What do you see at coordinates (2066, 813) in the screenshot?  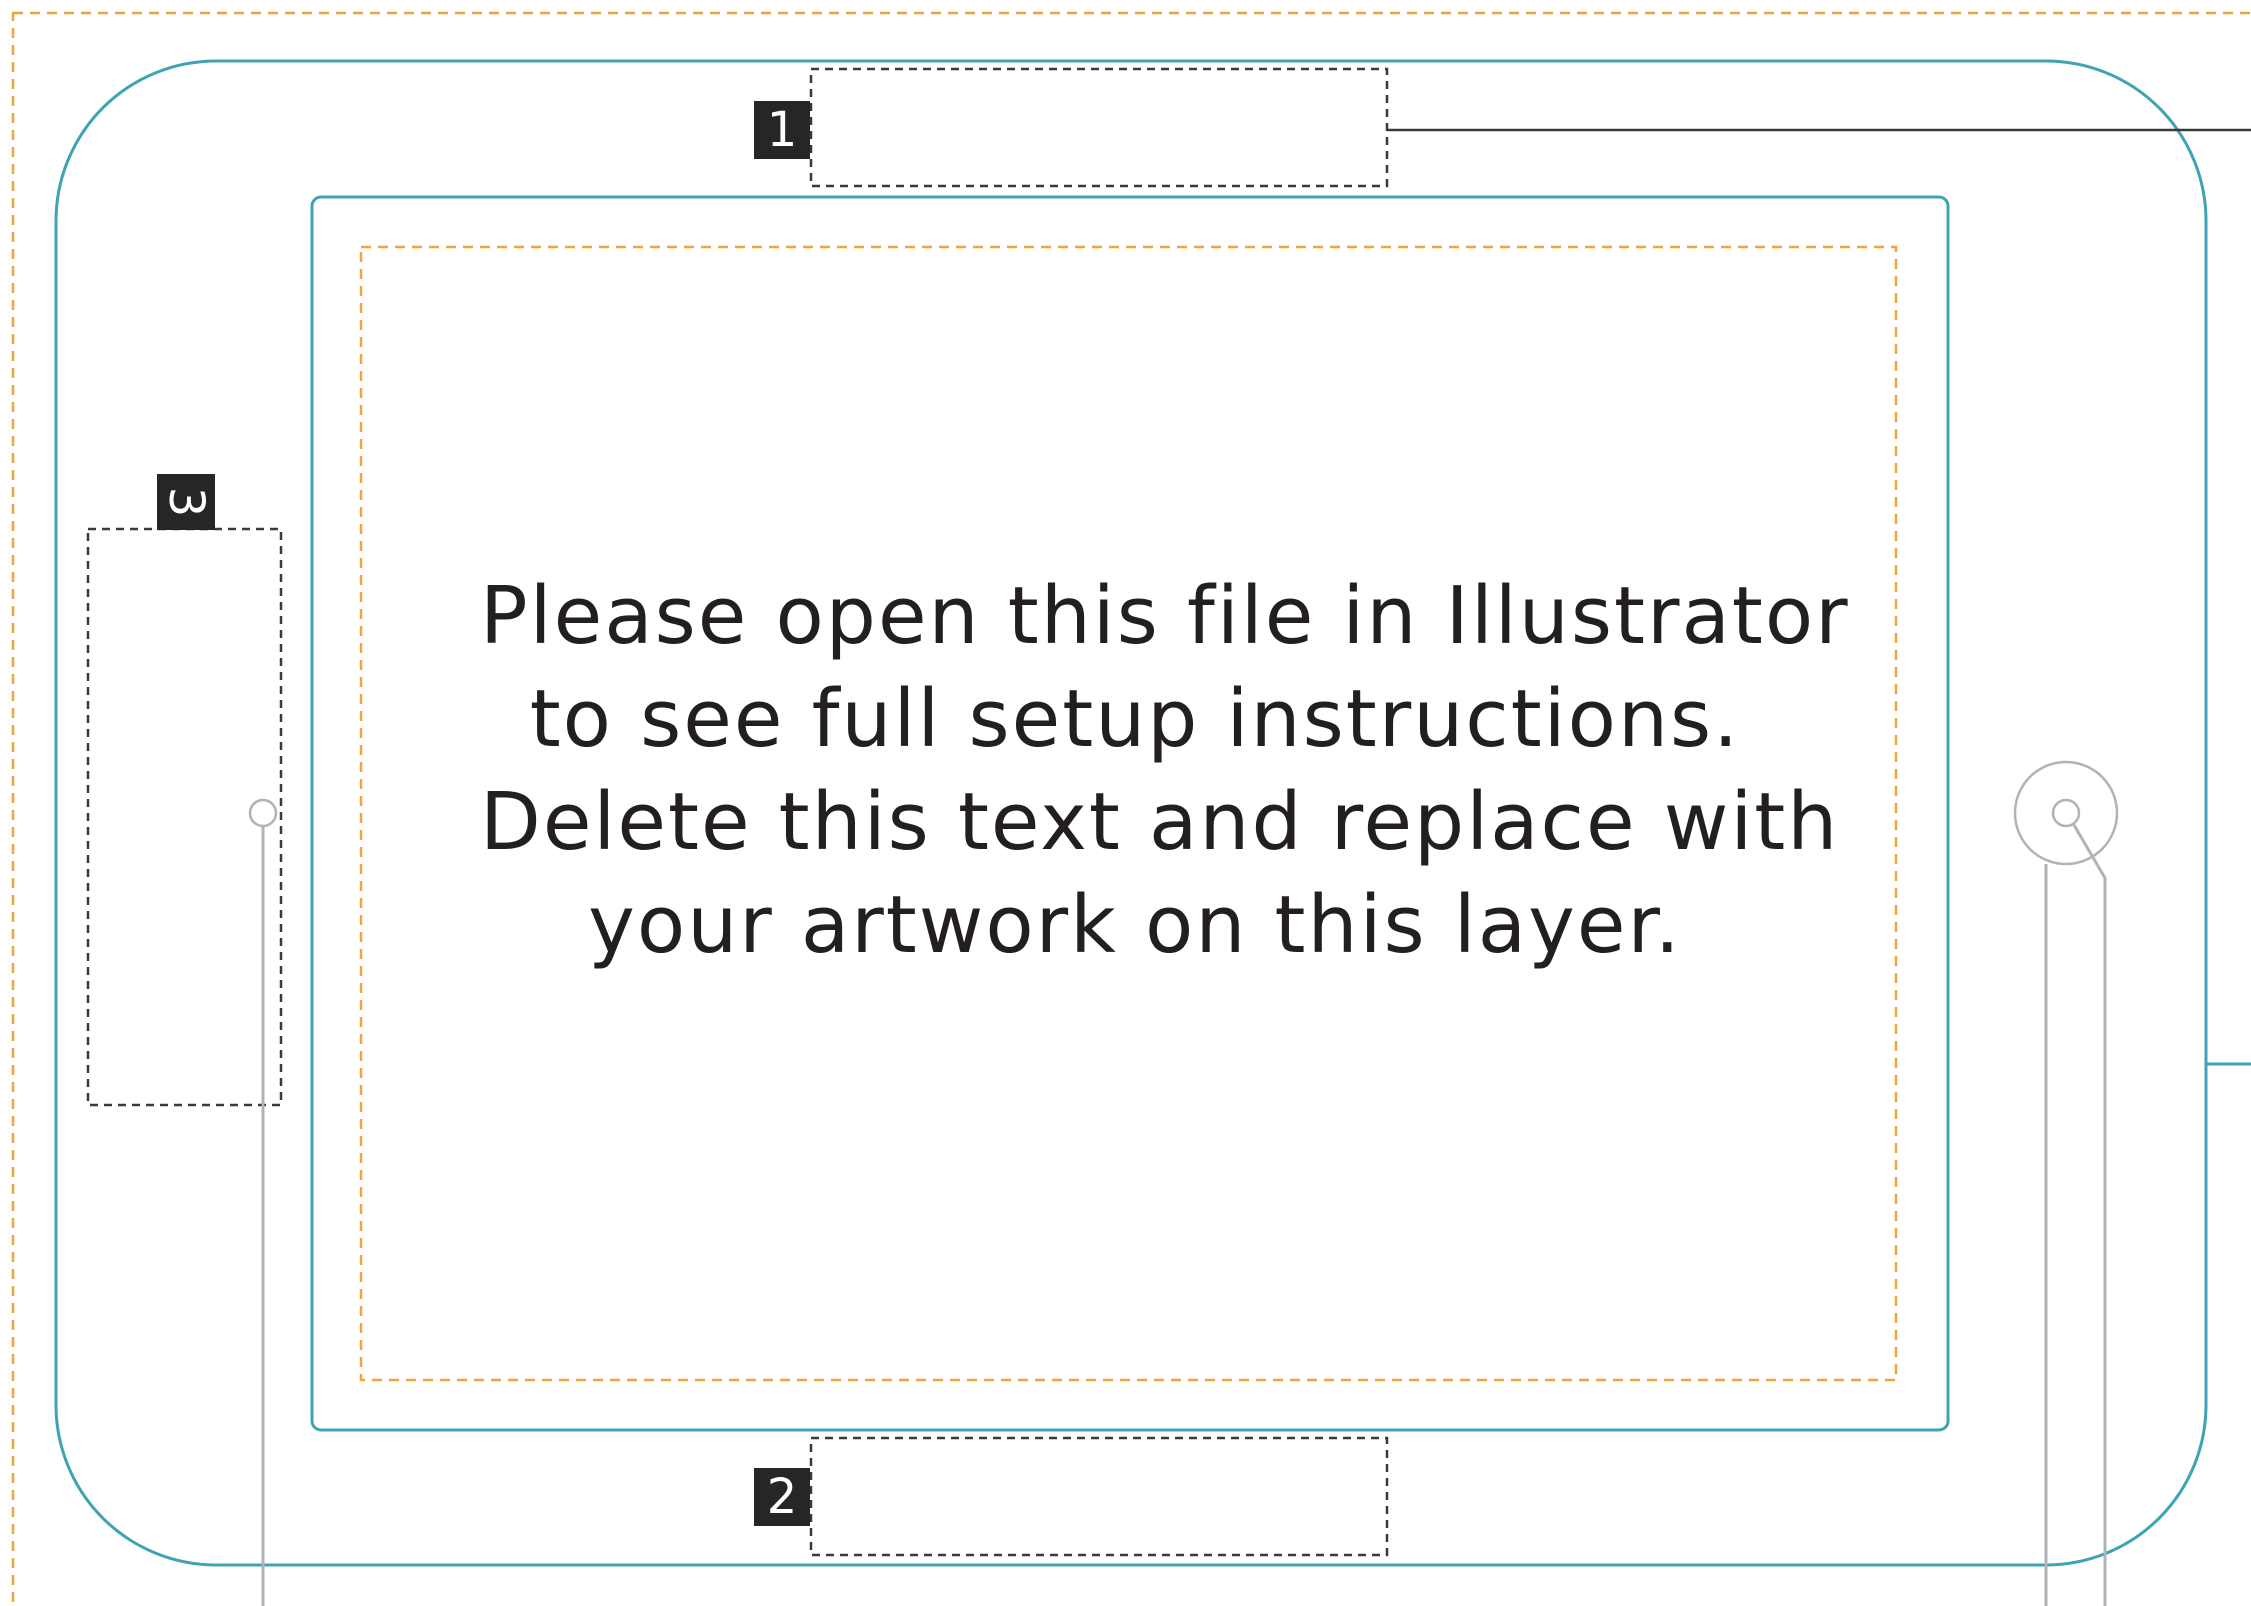 I see `home-button-inner` at bounding box center [2066, 813].